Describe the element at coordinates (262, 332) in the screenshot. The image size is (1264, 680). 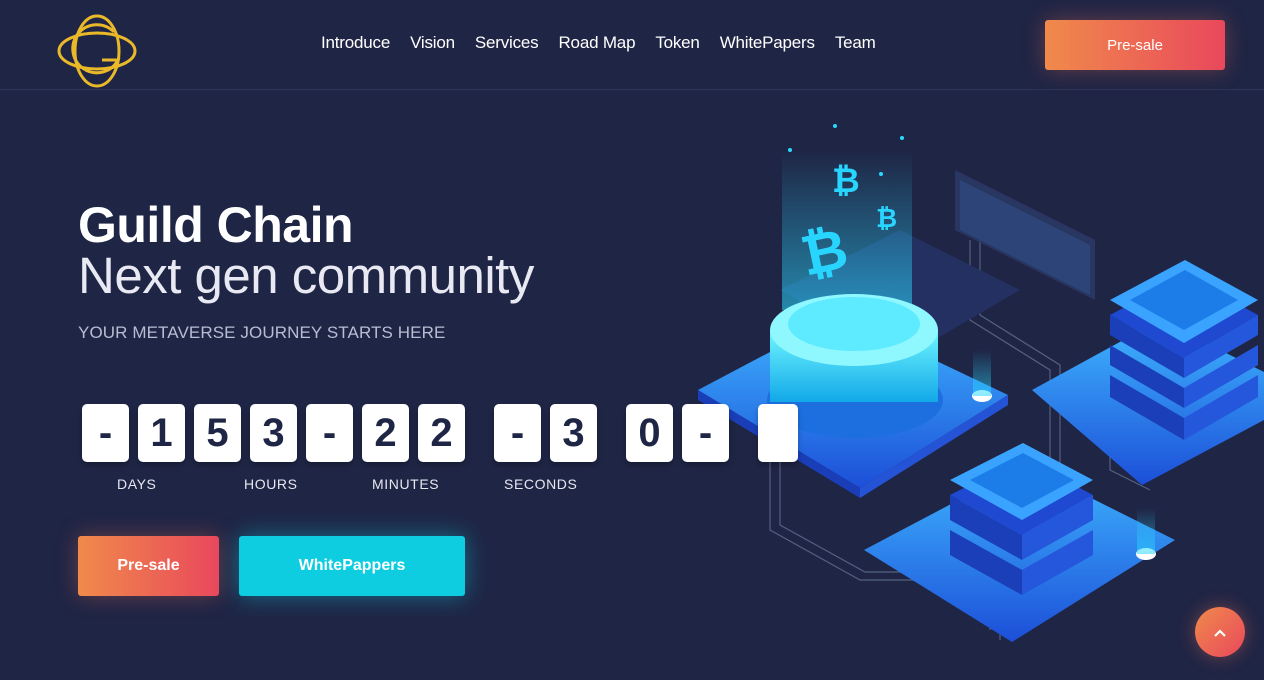
I see `hero-tagline: YOUR METAVERSE JOURNEY STARTS HERE` at that location.